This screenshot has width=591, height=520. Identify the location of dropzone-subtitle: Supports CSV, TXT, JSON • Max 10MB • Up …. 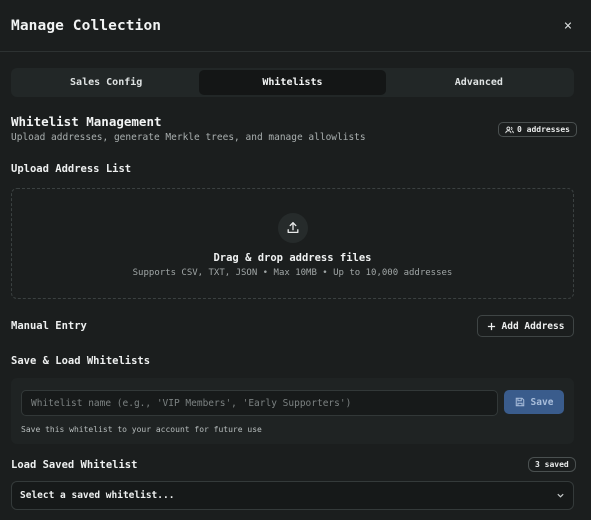
(292, 273).